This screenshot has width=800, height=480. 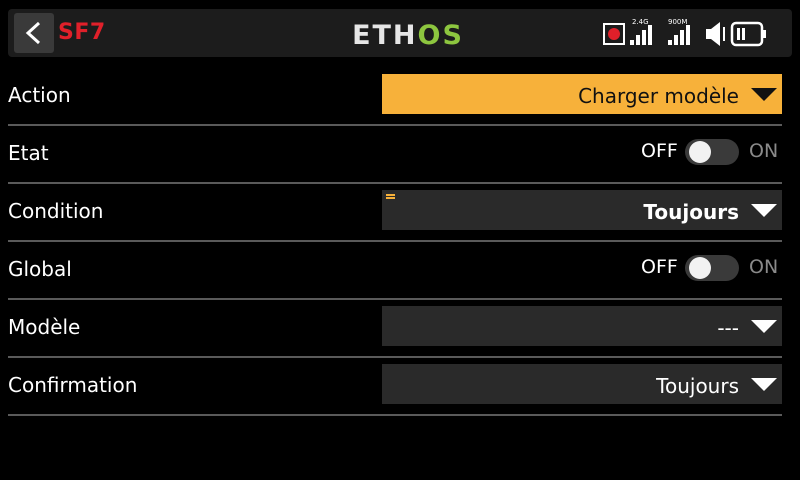 I want to click on menu-marker-icon, so click(x=390, y=197).